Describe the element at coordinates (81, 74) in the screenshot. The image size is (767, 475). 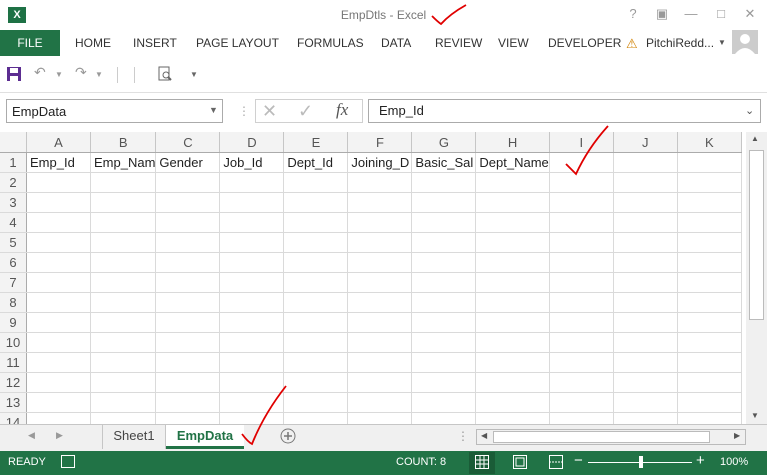
I see `redo-icon: ↷` at that location.